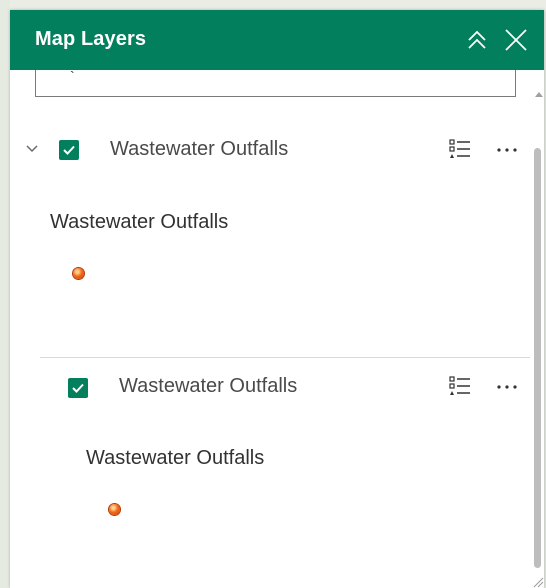 This screenshot has width=546, height=588. What do you see at coordinates (275, 83) in the screenshot?
I see `layer-search-input: `` at bounding box center [275, 83].